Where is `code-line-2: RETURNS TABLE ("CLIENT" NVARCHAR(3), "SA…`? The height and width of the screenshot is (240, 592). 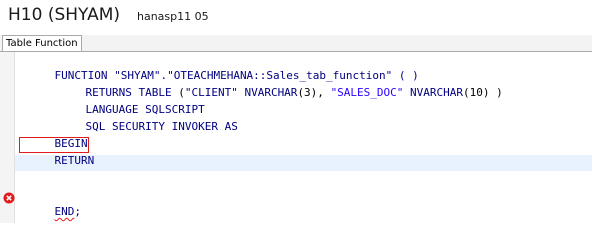
code-line-2: RETURNS TABLE ("CLIENT" NVARCHAR(3), "SA… is located at coordinates (281, 84).